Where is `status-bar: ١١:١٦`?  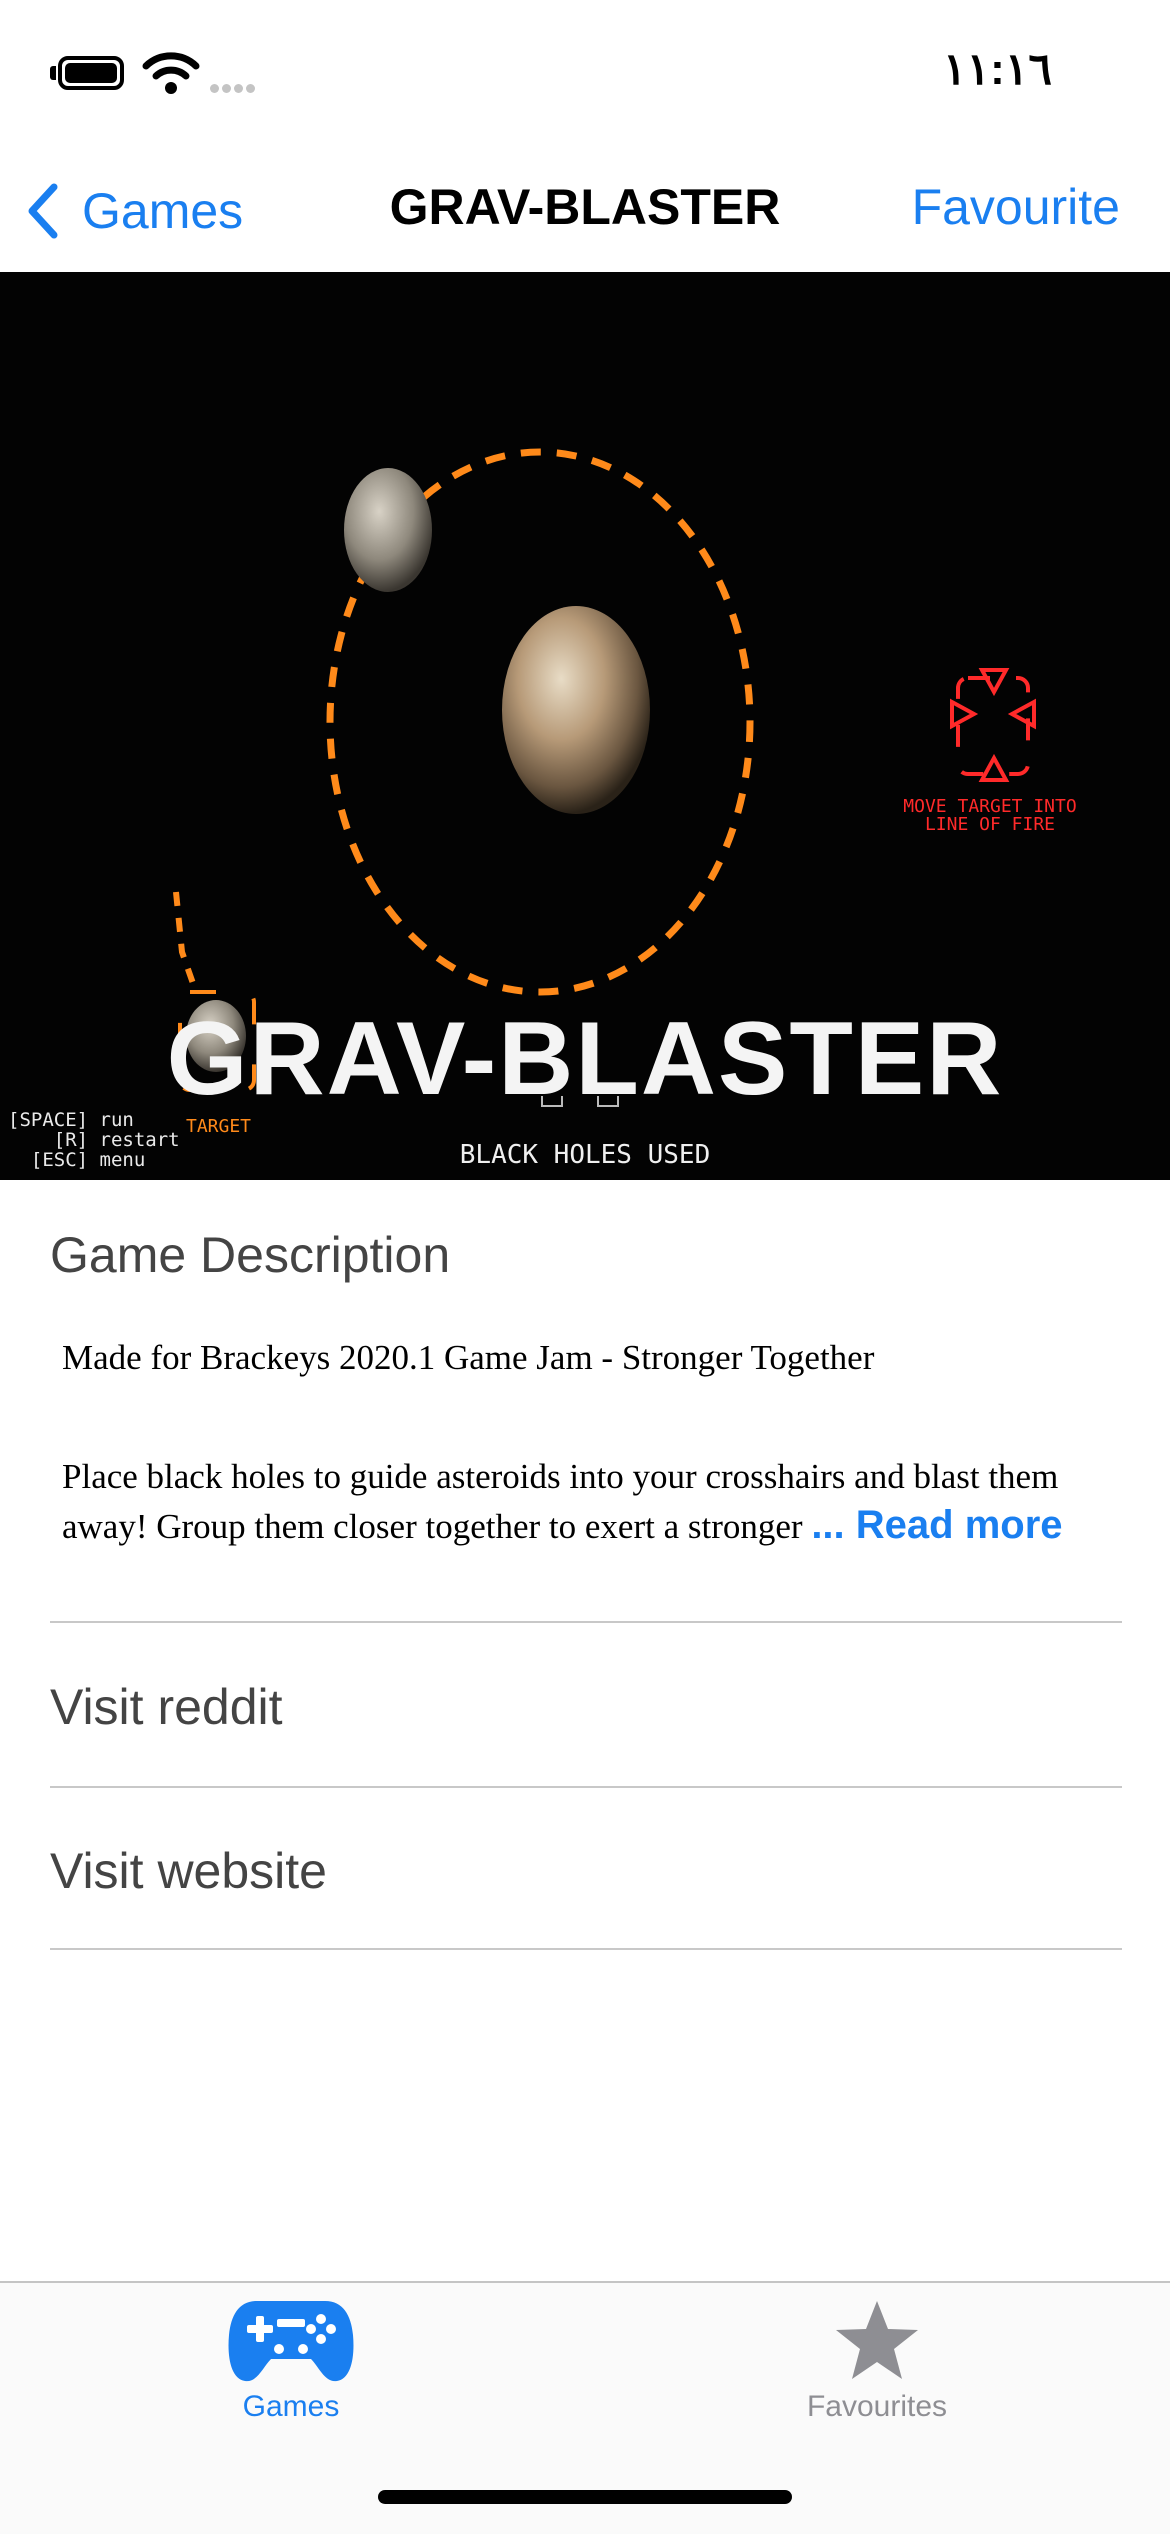 status-bar: ١١:١٦ is located at coordinates (585, 75).